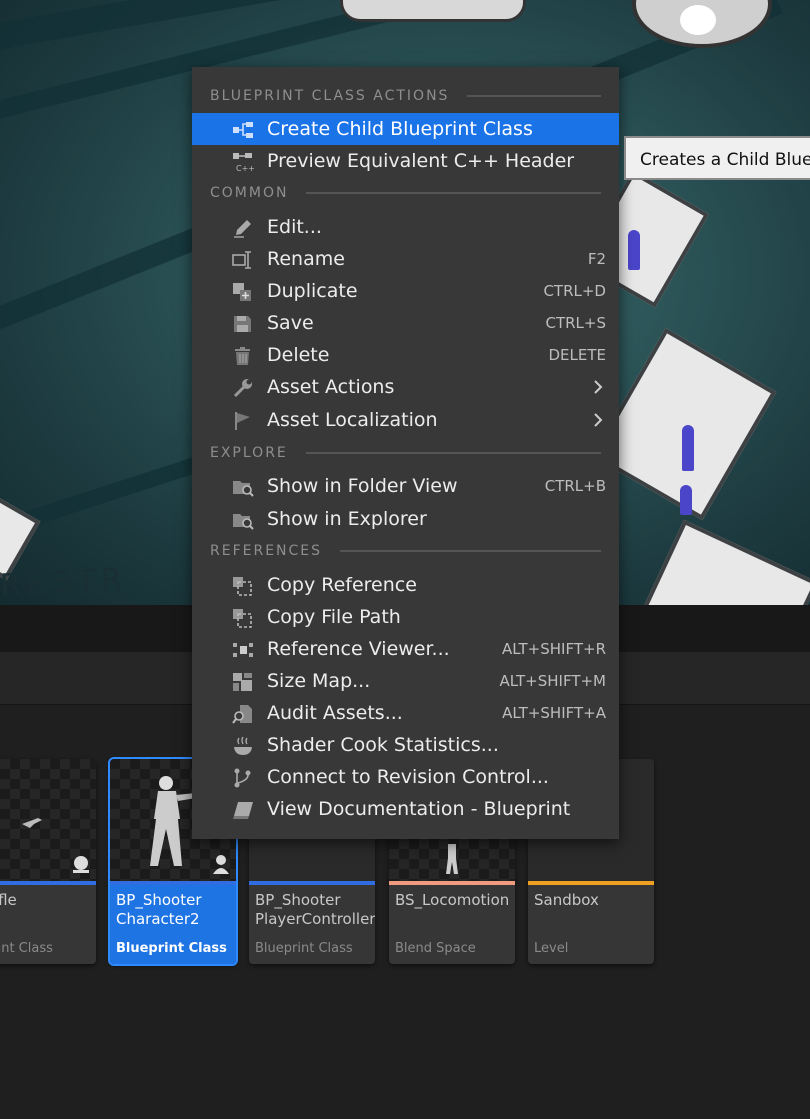 Image resolution: width=810 pixels, height=1119 pixels. What do you see at coordinates (331, 387) in the screenshot?
I see `menu-item-label: Asset Actions` at bounding box center [331, 387].